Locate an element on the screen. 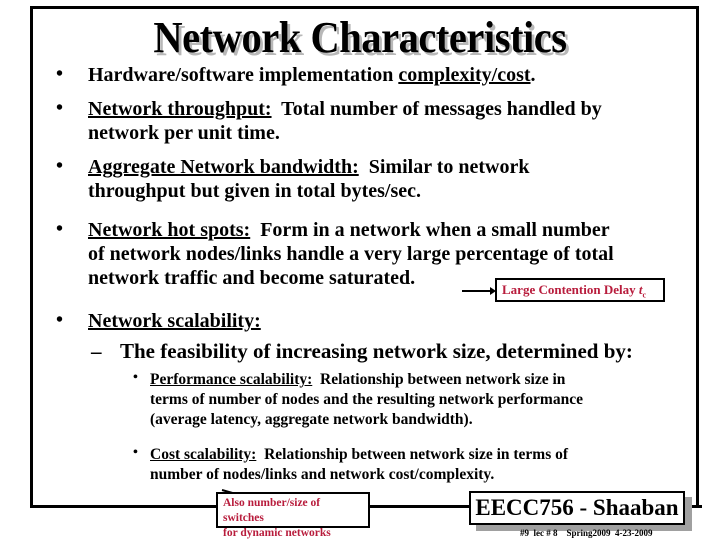  course-footer-label: EECC756 - Shaaban is located at coordinates (577, 508).